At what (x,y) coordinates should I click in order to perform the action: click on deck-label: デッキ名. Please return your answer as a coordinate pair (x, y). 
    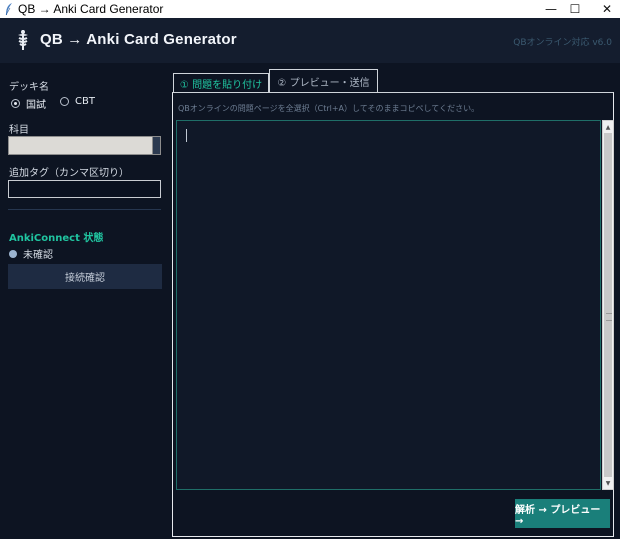
    Looking at the image, I should click on (29, 87).